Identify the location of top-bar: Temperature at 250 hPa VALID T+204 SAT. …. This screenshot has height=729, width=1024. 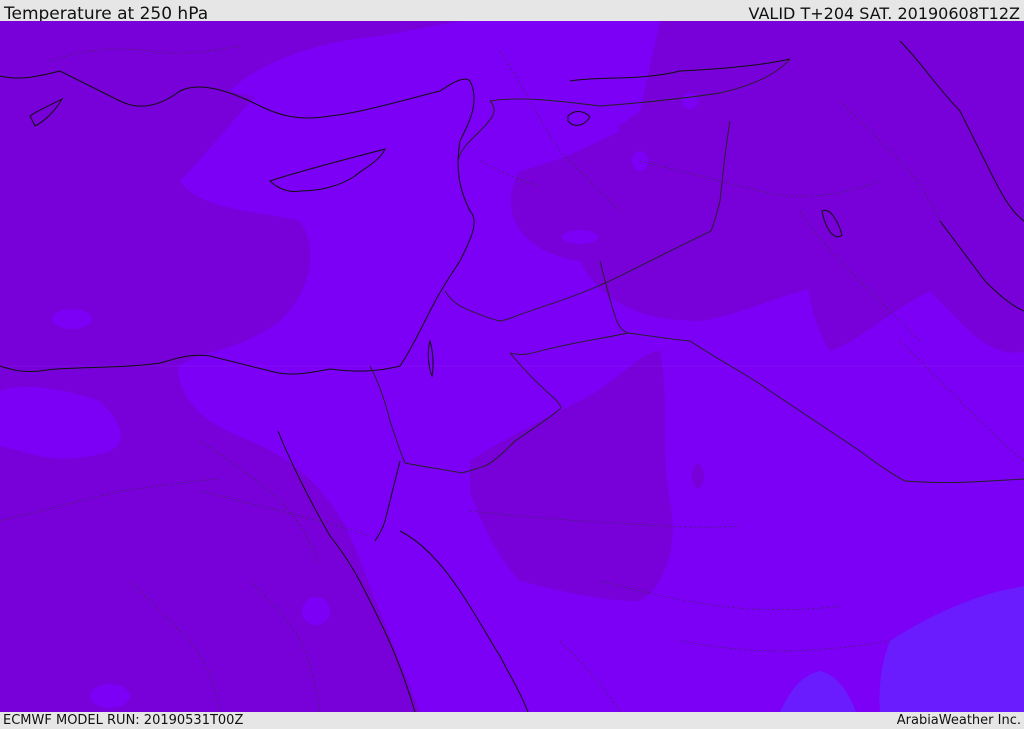
(512, 12).